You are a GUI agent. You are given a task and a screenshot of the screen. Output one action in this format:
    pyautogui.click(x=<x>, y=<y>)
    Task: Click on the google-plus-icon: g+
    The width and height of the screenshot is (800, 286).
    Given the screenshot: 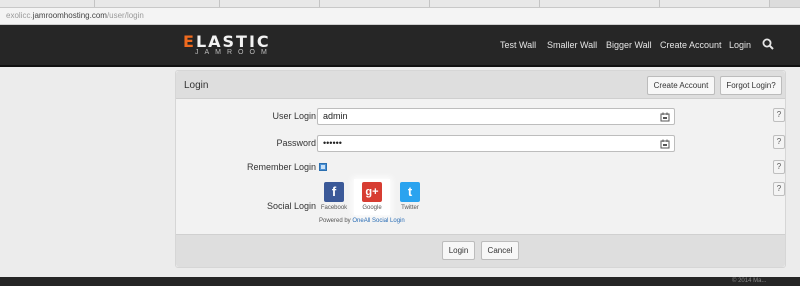 What is the action you would take?
    pyautogui.click(x=372, y=192)
    